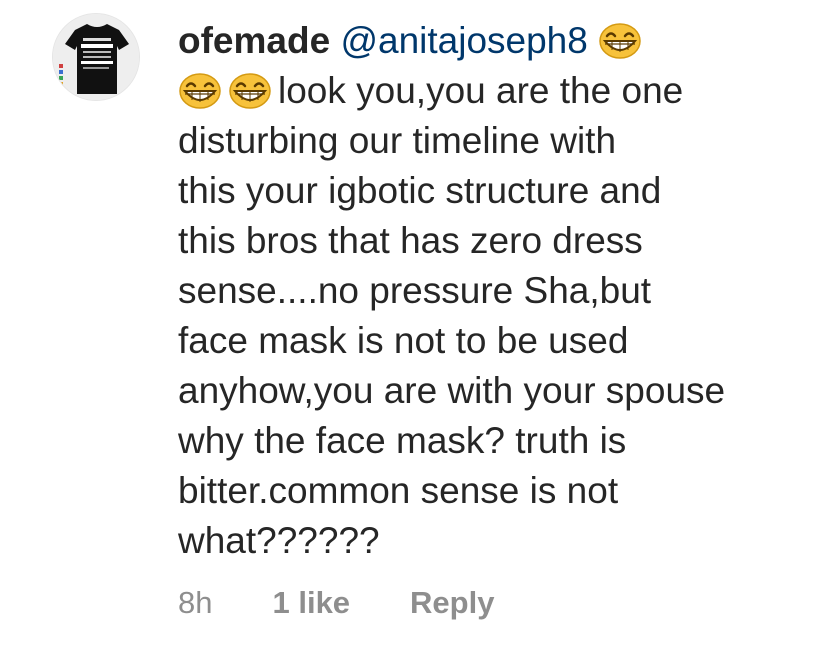 The image size is (836, 665). Describe the element at coordinates (254, 40) in the screenshot. I see `comment-username: ofemade` at that location.